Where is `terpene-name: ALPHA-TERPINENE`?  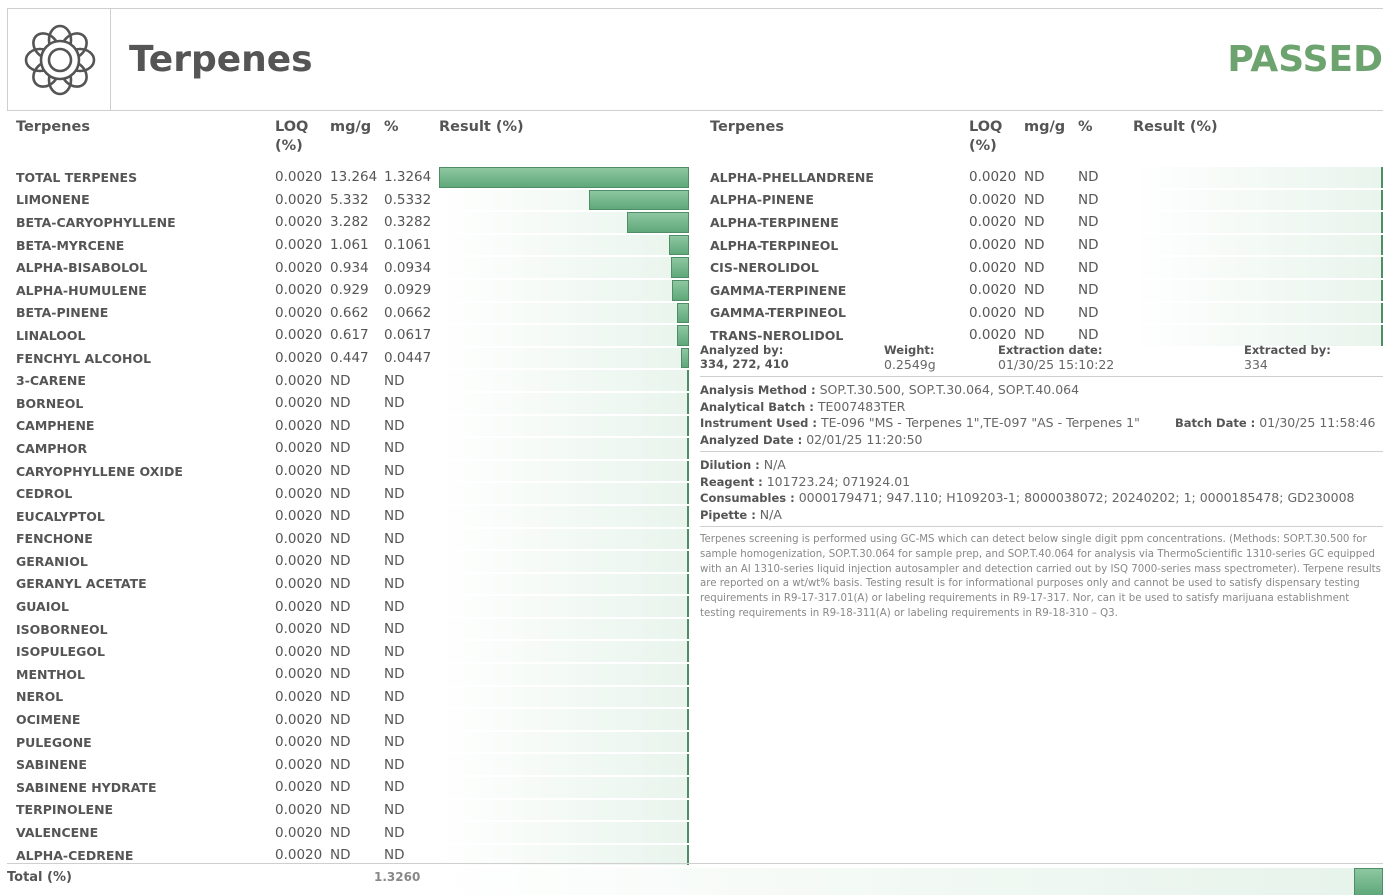
terpene-name: ALPHA-TERPINENE is located at coordinates (774, 222).